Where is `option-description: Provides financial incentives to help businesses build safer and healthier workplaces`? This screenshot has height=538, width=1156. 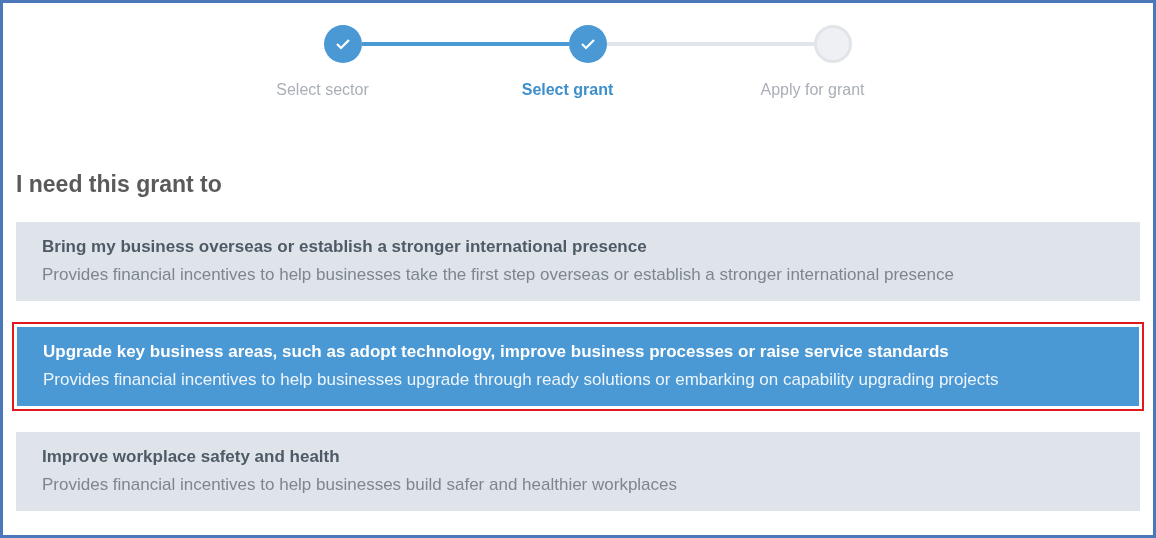 option-description: Provides financial incentives to help businesses build safer and healthier workplaces is located at coordinates (360, 485).